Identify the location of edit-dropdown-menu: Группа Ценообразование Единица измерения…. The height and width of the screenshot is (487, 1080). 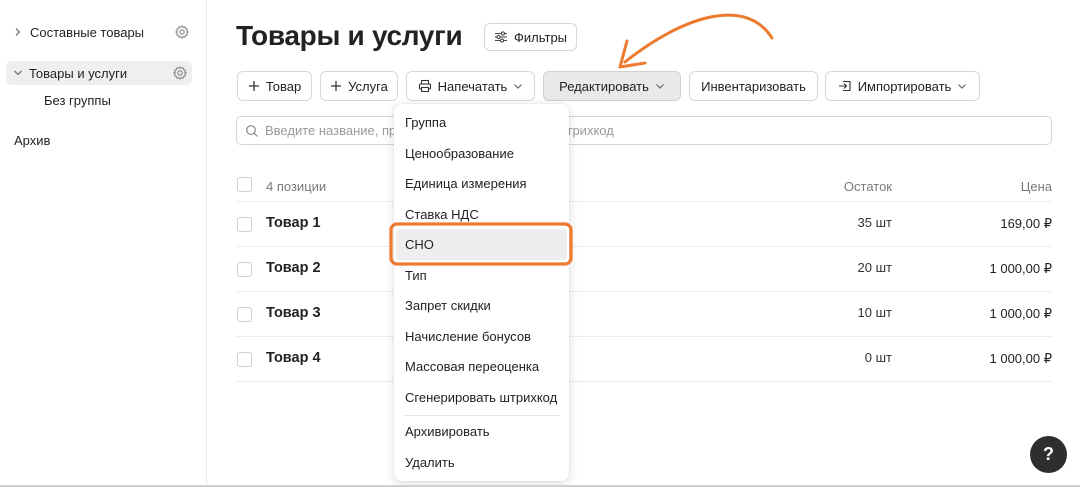
(481, 292).